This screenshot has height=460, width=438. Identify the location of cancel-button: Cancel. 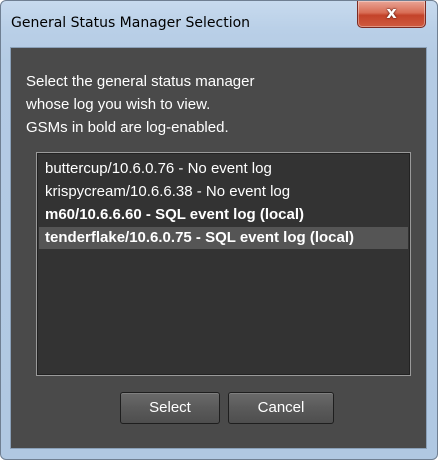
(281, 408).